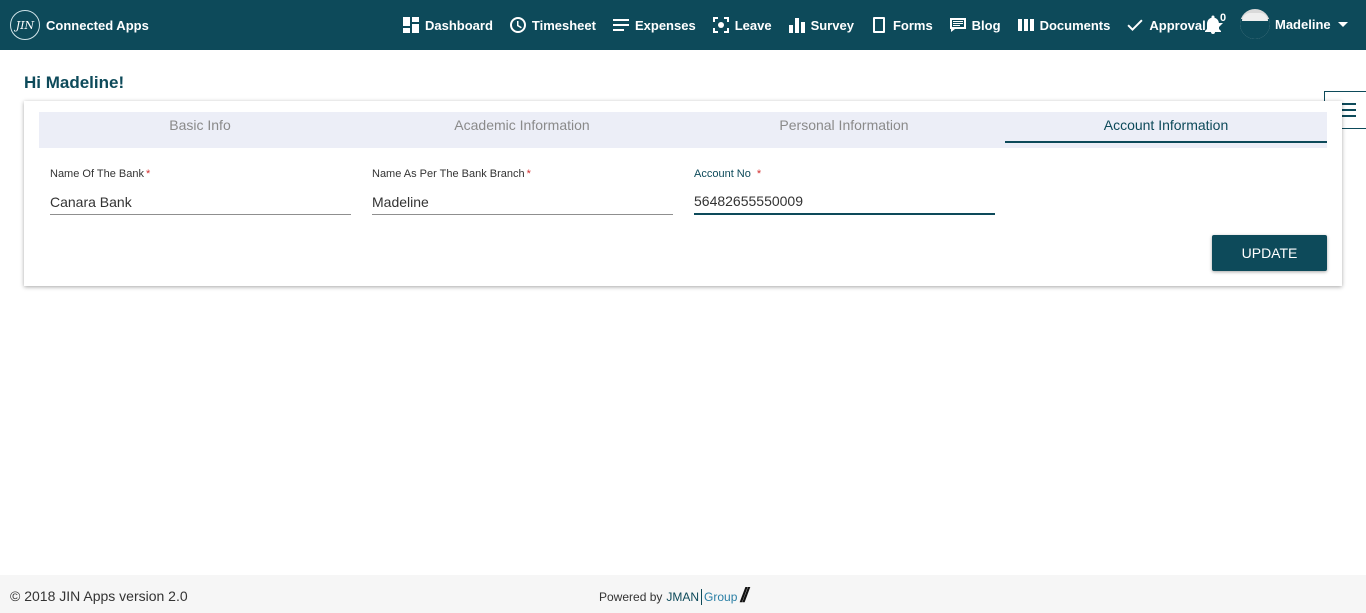 Image resolution: width=1366 pixels, height=613 pixels. I want to click on account-no-input, so click(844, 202).